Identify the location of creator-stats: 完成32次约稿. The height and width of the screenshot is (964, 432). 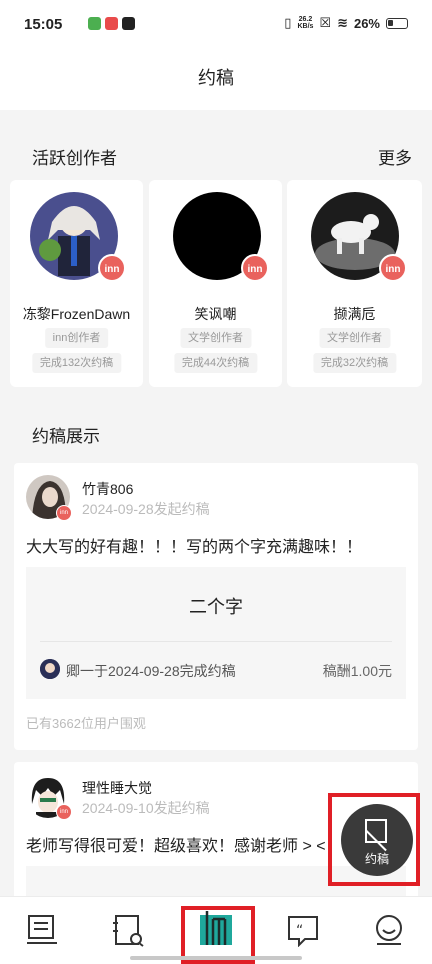
(354, 363).